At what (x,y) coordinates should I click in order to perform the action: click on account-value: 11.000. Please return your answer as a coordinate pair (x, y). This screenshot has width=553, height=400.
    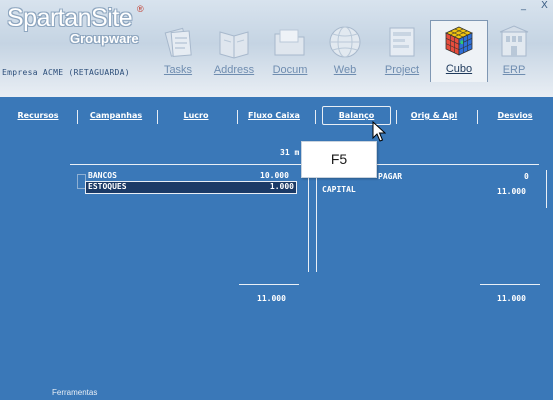
    Looking at the image, I should click on (511, 191).